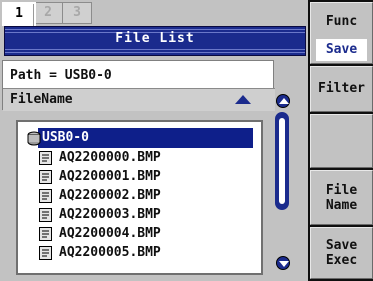 This screenshot has height=281, width=373. What do you see at coordinates (34, 138) in the screenshot?
I see `drive-icon` at bounding box center [34, 138].